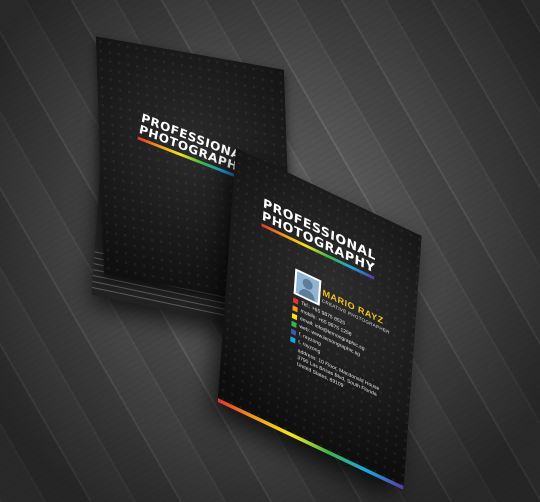 Image resolution: width=540 pixels, height=502 pixels. I want to click on twitter-icon, so click(293, 339).